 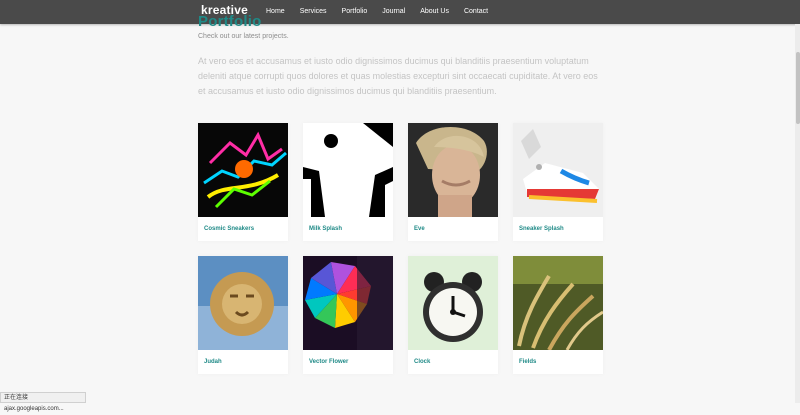 I want to click on cosmic-sneakers-image, so click(x=243, y=170).